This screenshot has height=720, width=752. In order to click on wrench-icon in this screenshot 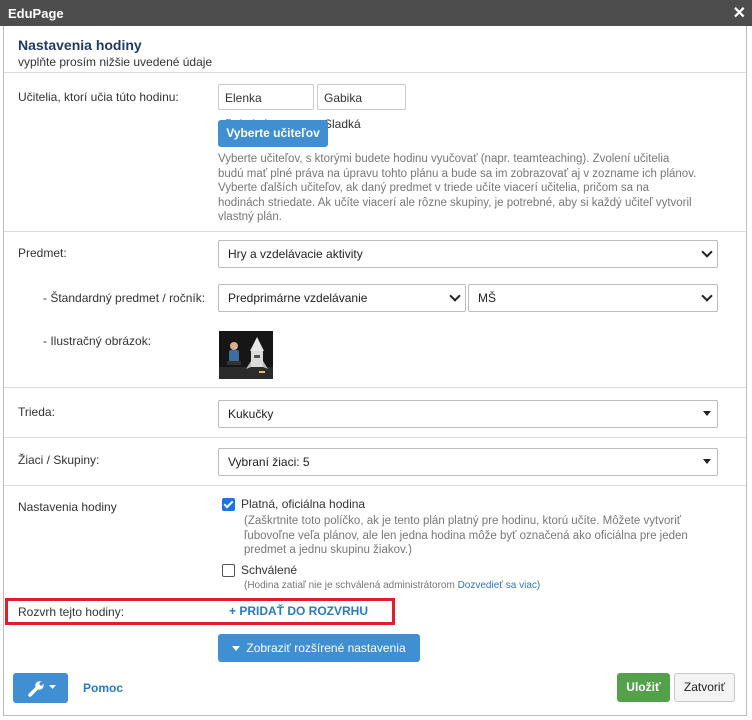, I will do `click(42, 689)`.